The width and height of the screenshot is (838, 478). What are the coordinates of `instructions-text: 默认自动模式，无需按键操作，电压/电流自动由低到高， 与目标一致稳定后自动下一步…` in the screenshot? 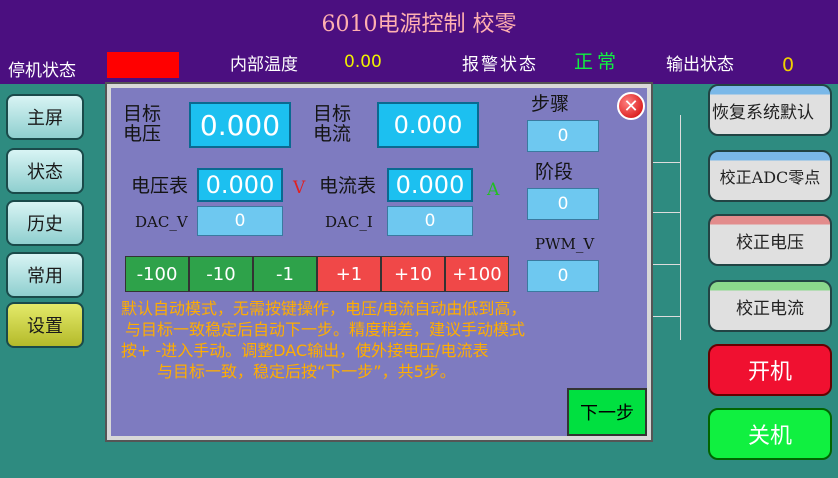 It's located at (381, 340).